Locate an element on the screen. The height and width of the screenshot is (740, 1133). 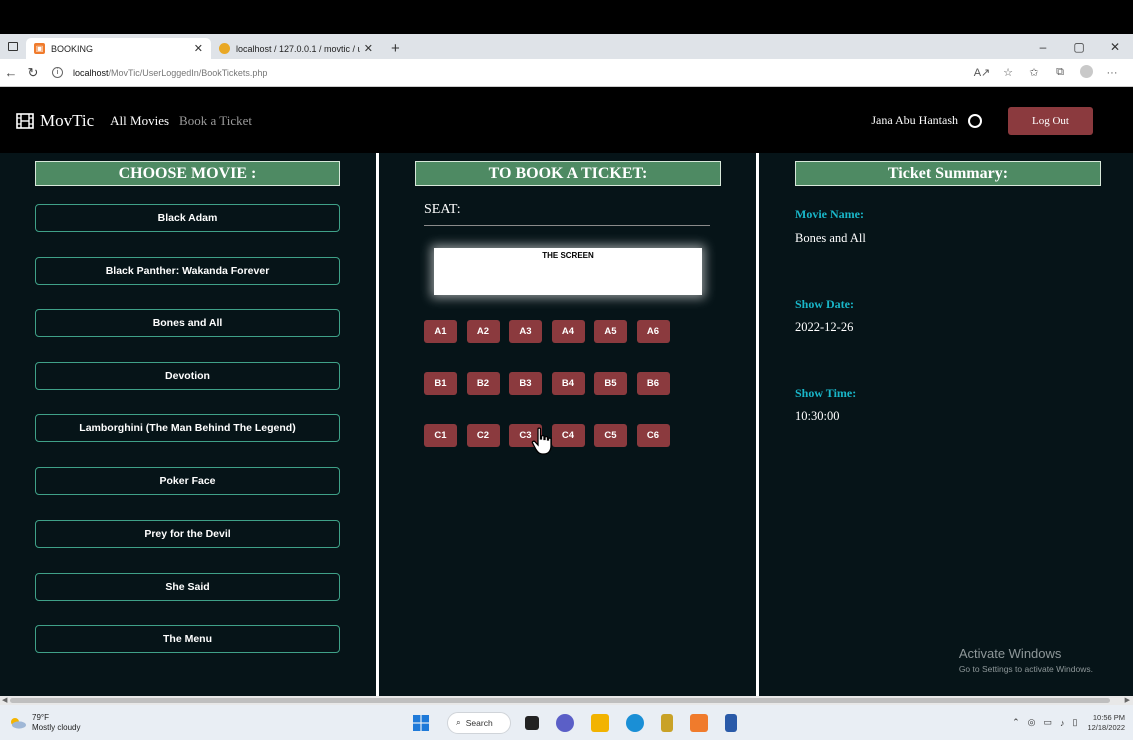
movie-button: She Said is located at coordinates (187, 587).